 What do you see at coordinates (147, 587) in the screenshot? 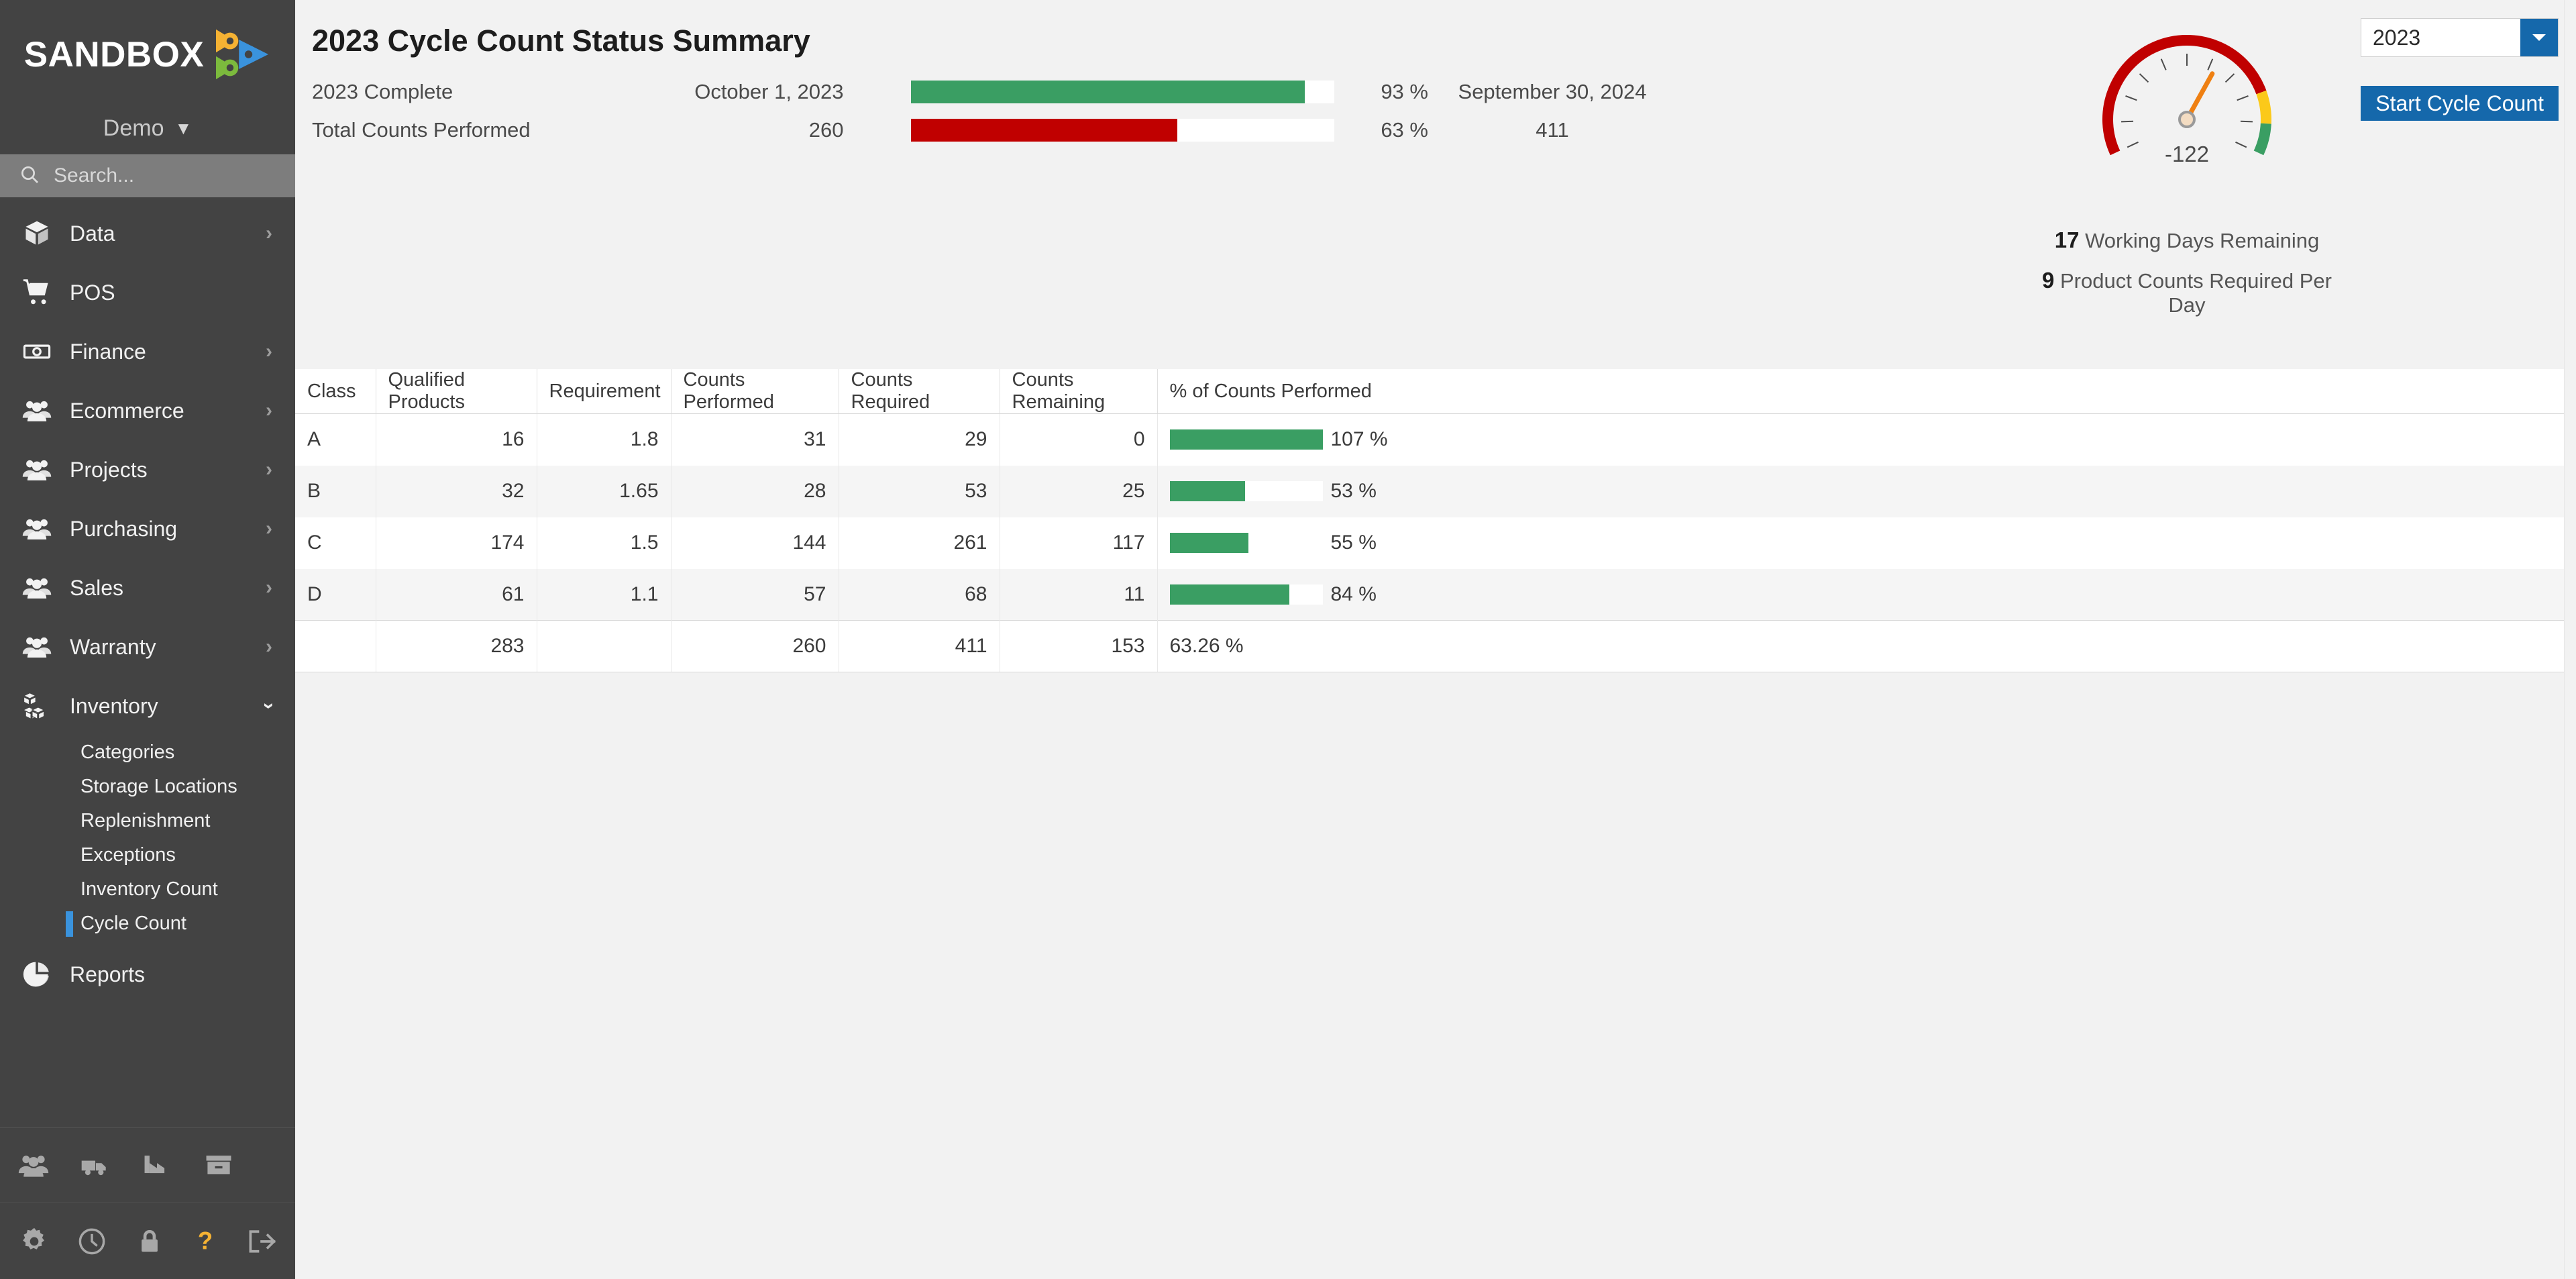
I see `sidebar-item-sales: Sales ›` at bounding box center [147, 587].